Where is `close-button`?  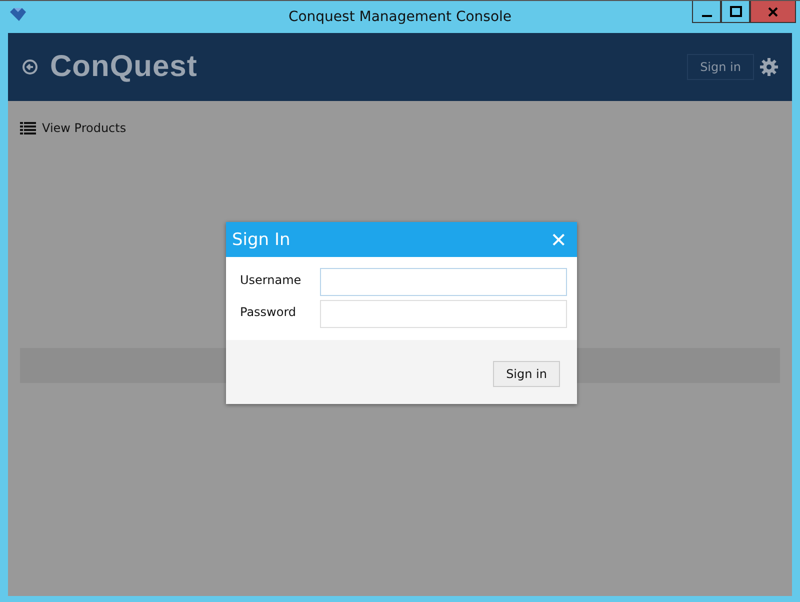
close-button is located at coordinates (773, 12).